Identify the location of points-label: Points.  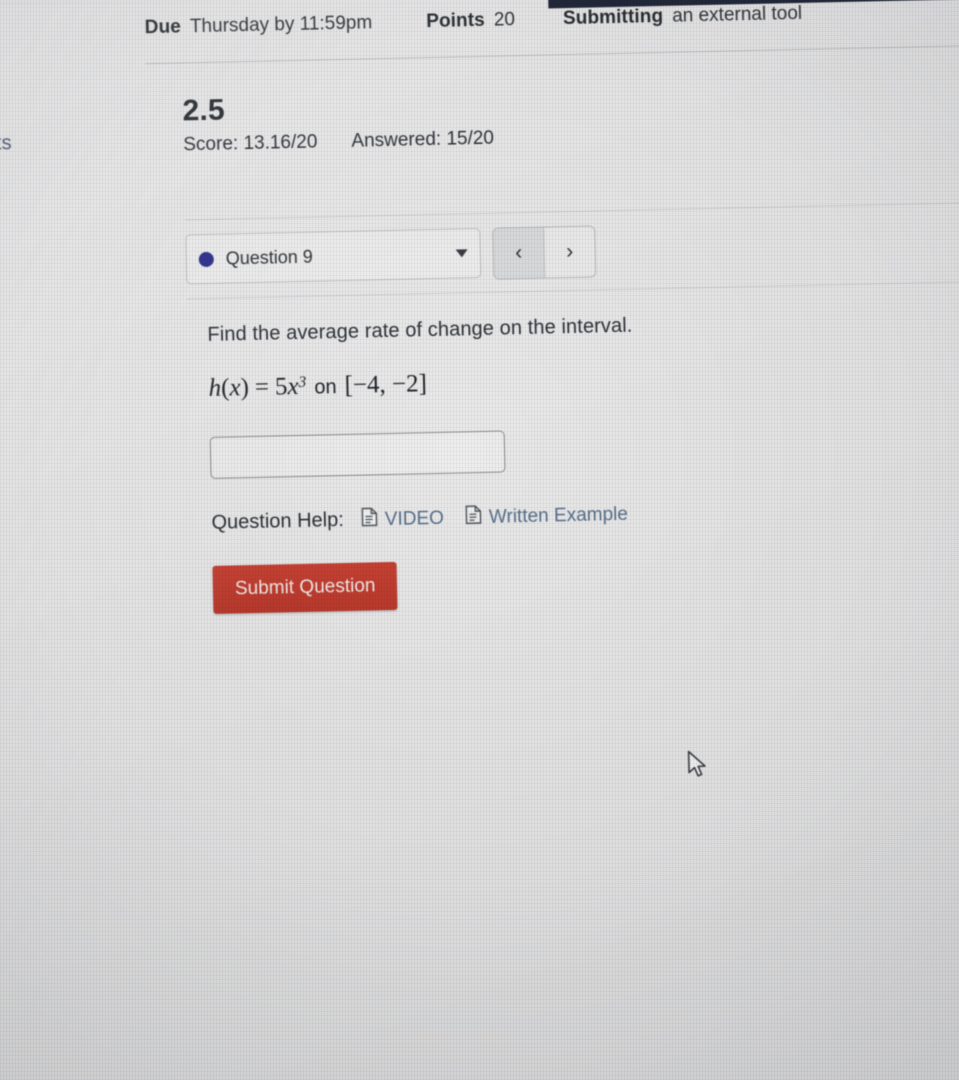
(455, 21).